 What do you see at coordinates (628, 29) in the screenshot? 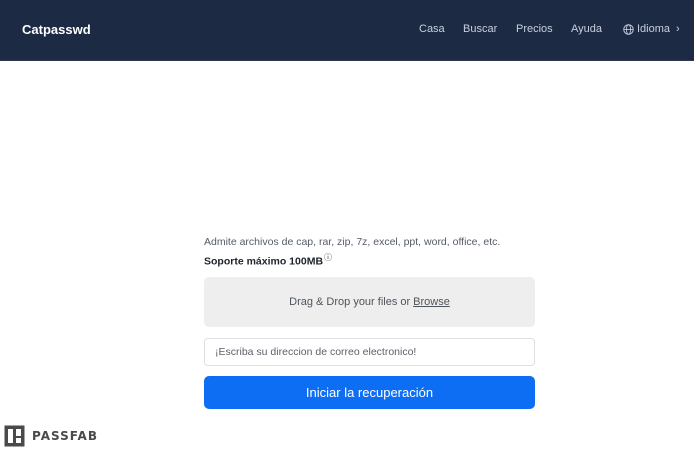
I see `globe-icon` at bounding box center [628, 29].